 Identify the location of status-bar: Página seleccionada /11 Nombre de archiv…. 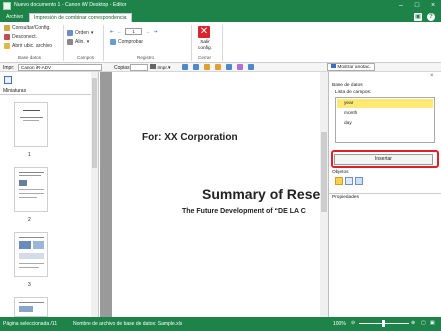
(220, 324).